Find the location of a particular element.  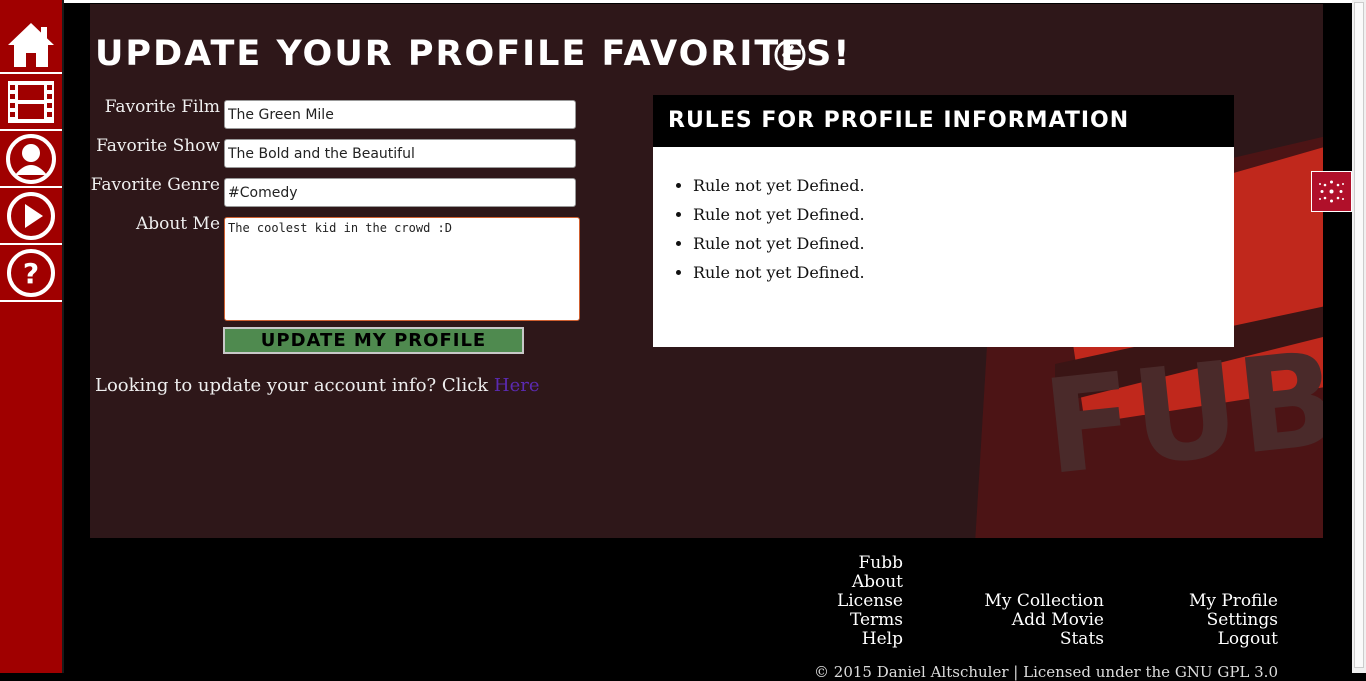

footer-link-add-movie: Add Movie is located at coordinates (1044, 620).